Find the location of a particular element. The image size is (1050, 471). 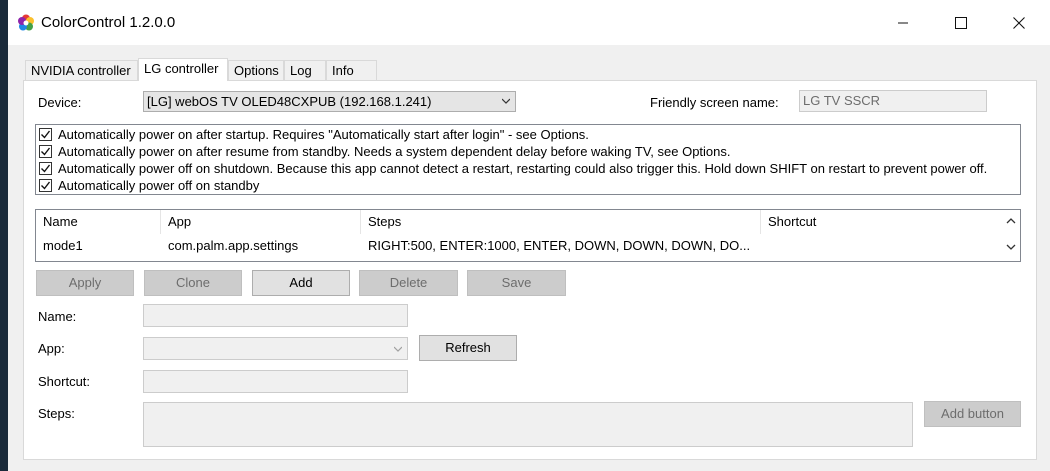

option-label: Automatically power off on standby is located at coordinates (159, 185).